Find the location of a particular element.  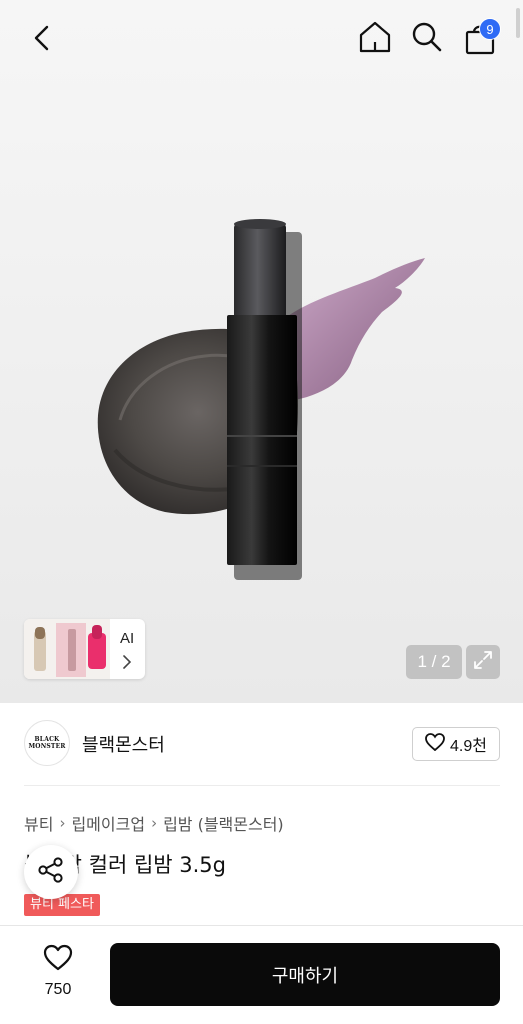

expand-icon is located at coordinates (483, 662).